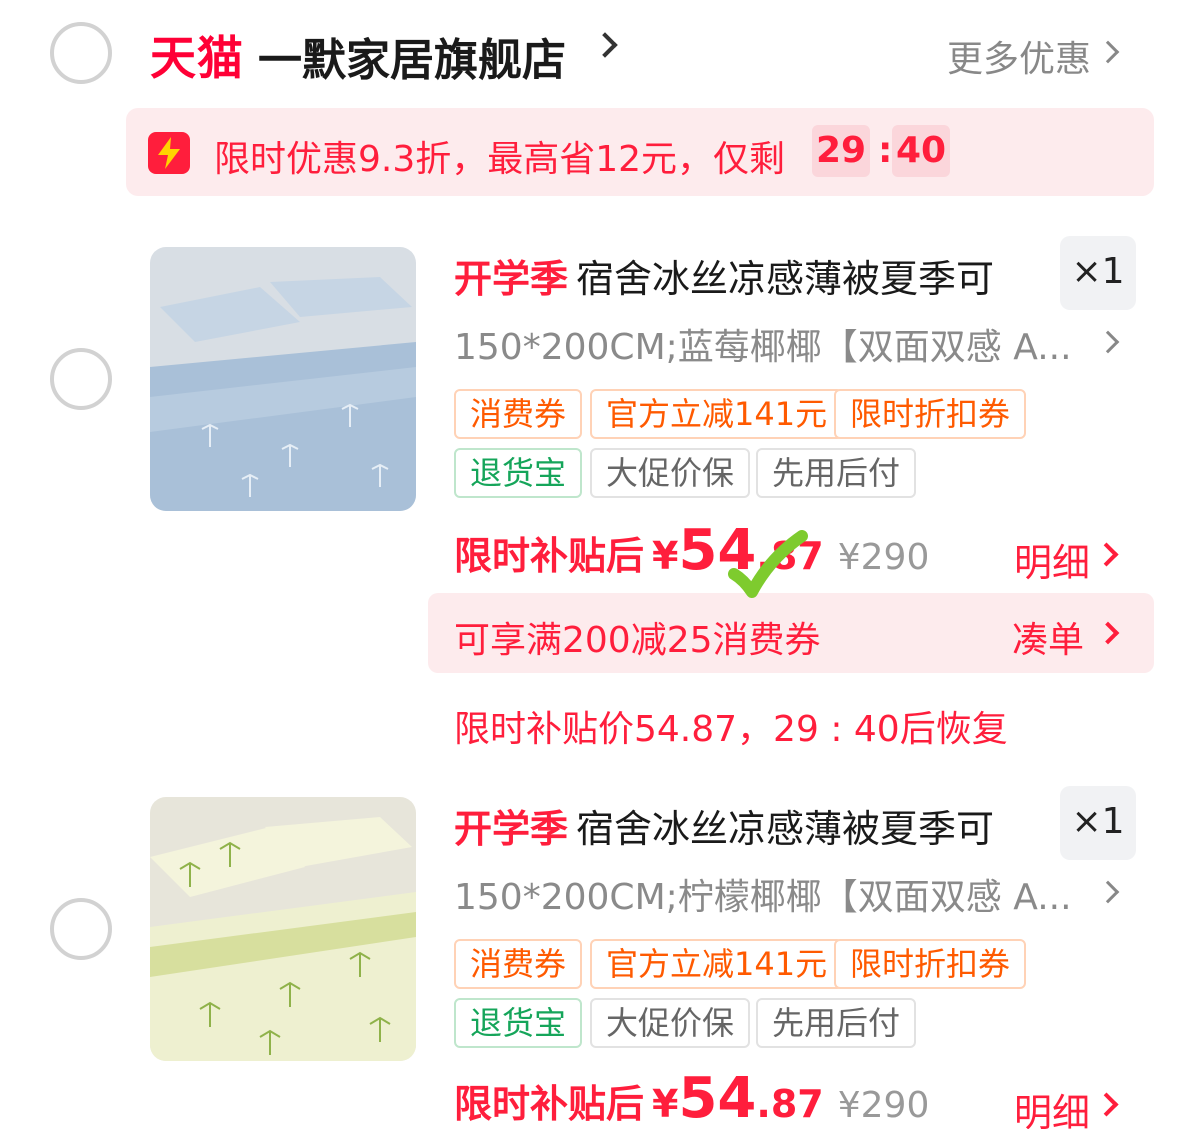 The height and width of the screenshot is (1129, 1179). I want to click on restore-note: 限时补贴价54.87，29 : 40后恢复, so click(731, 729).